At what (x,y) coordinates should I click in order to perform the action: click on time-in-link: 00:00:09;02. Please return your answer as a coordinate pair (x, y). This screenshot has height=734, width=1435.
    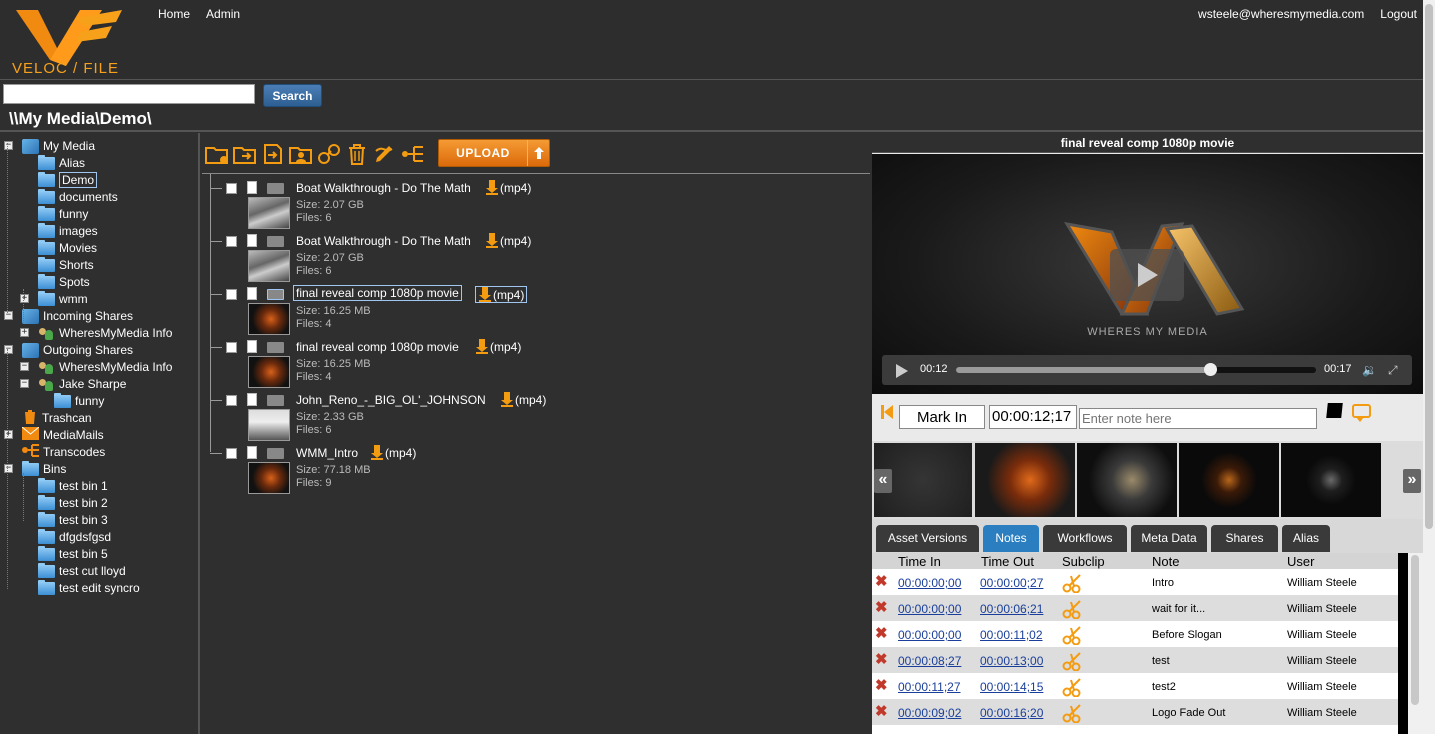
    Looking at the image, I should click on (929, 713).